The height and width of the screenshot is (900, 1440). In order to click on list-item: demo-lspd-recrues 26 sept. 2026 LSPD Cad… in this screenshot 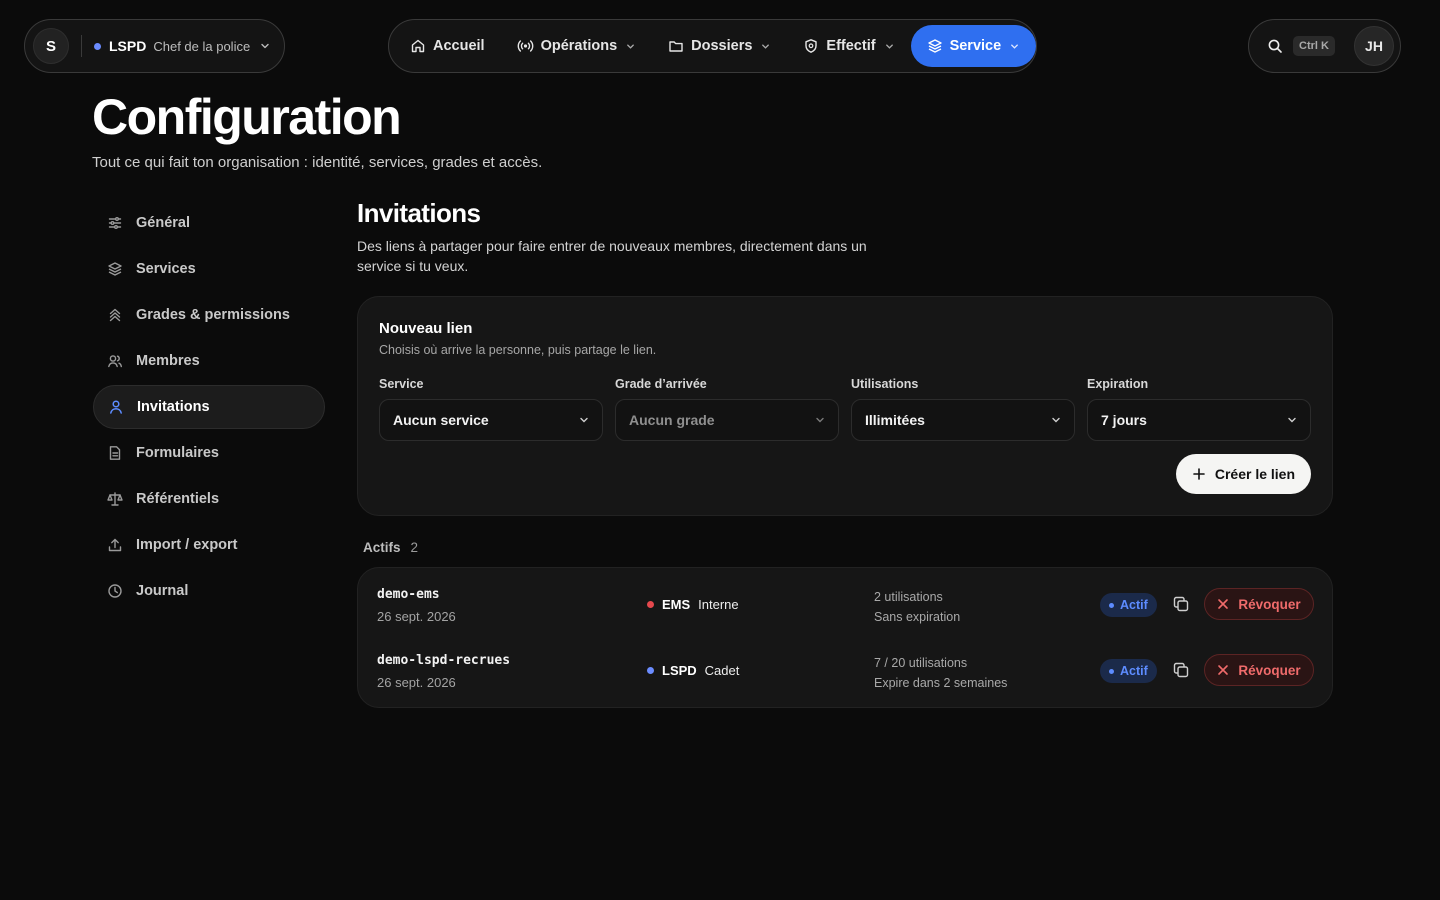, I will do `click(845, 667)`.